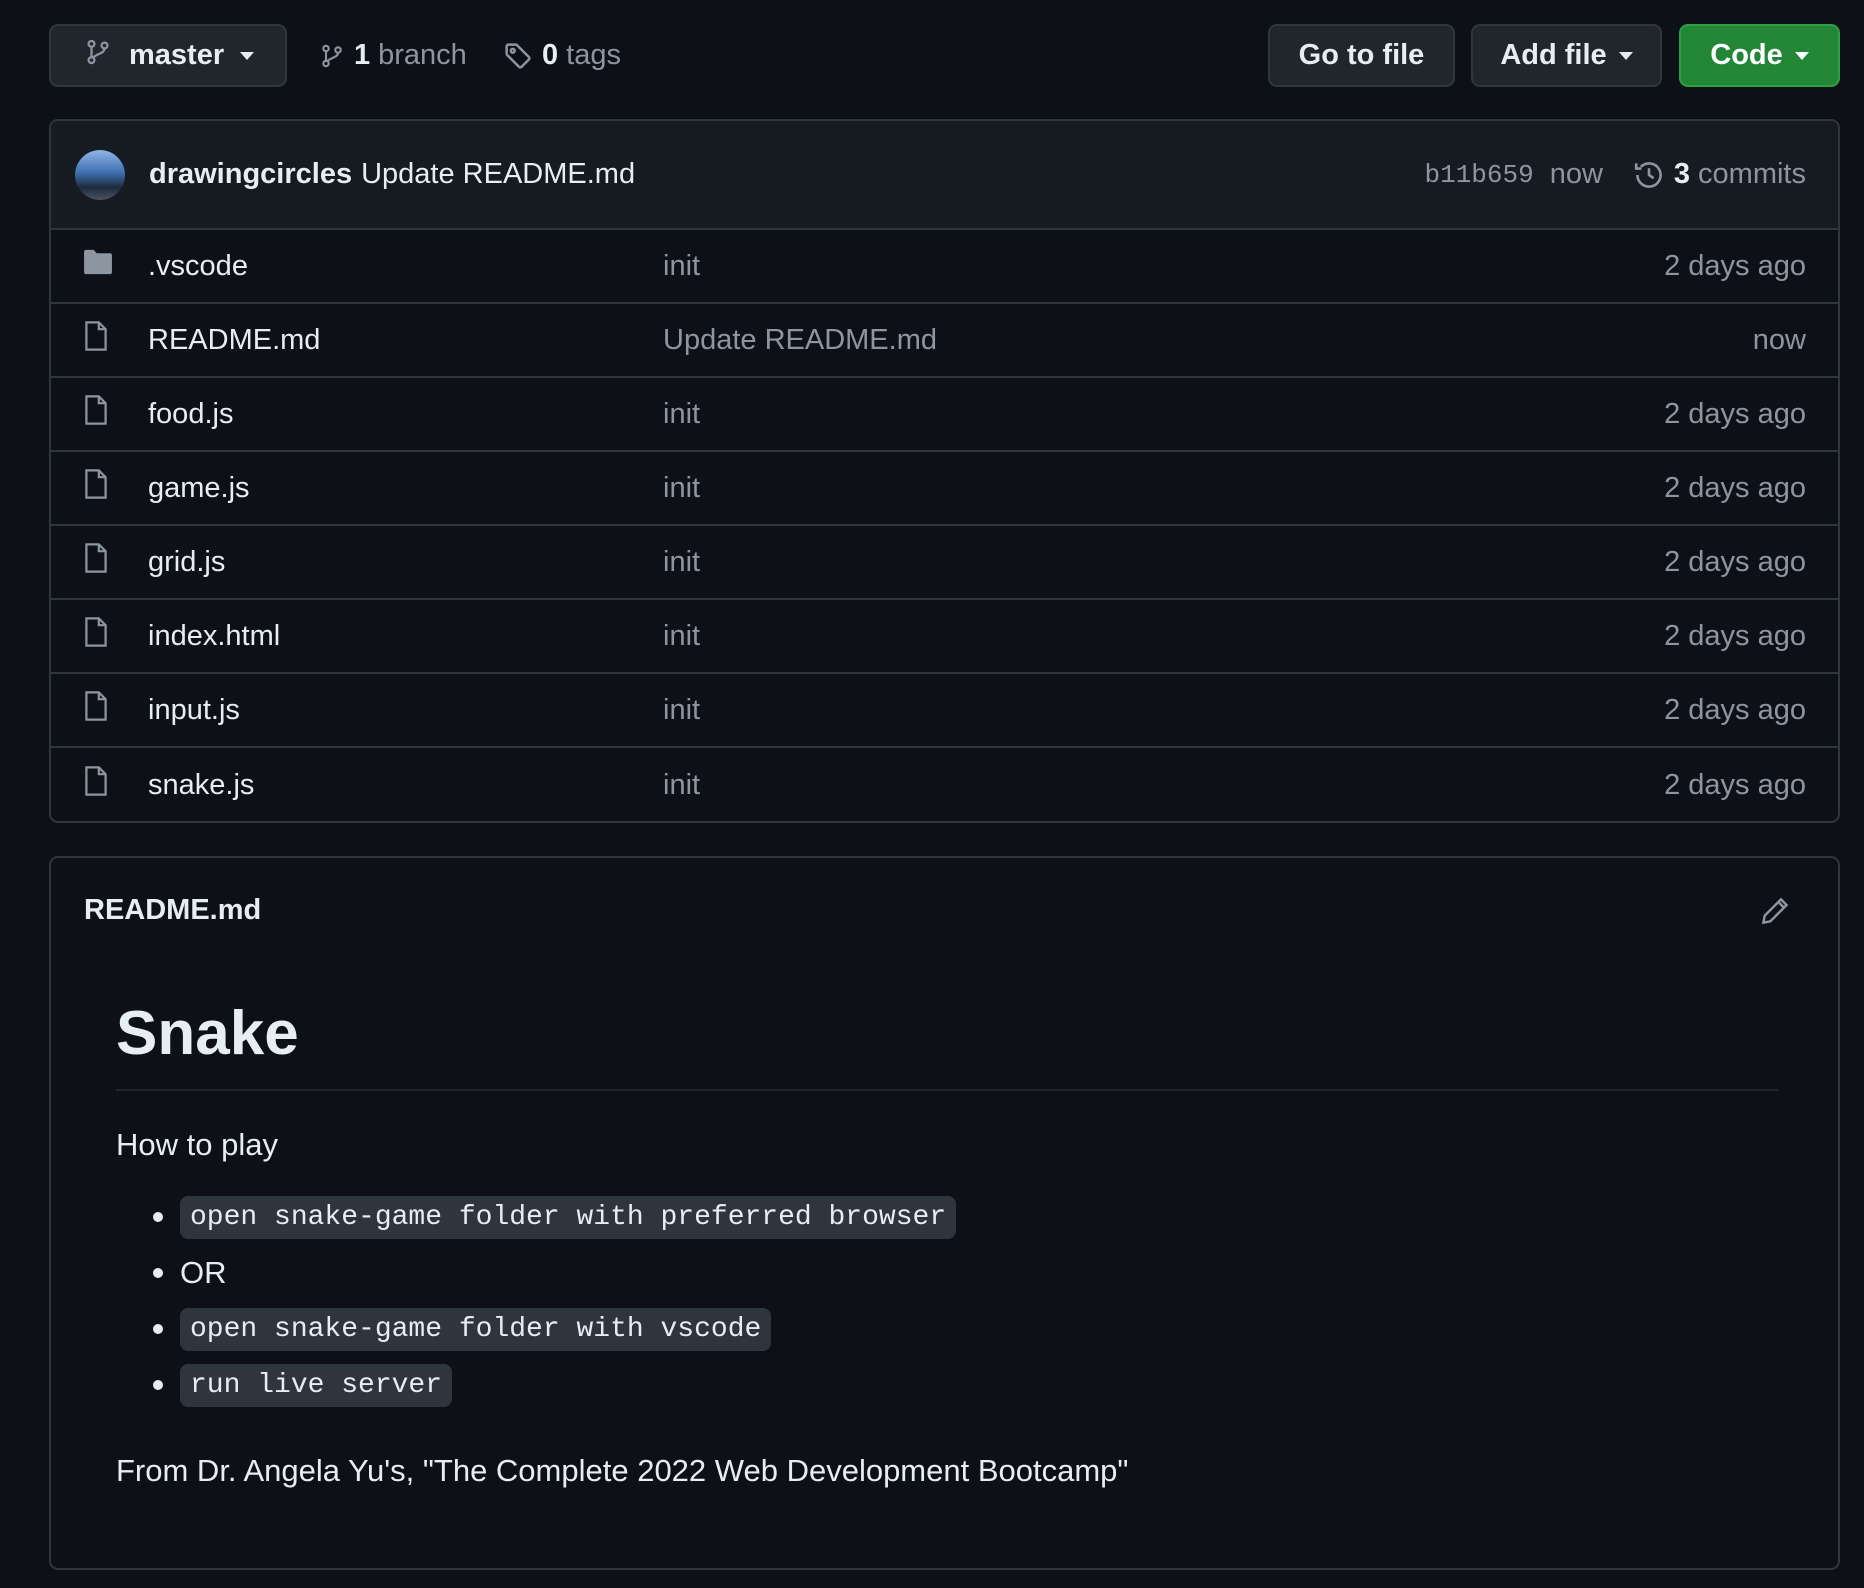 This screenshot has height=1588, width=1864. Describe the element at coordinates (562, 55) in the screenshot. I see `tags-link: 0 tags` at that location.